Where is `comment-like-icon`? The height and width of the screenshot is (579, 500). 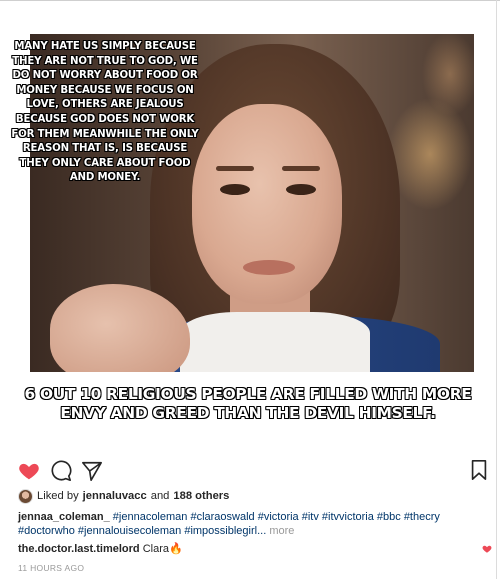 comment-like-icon is located at coordinates (487, 549).